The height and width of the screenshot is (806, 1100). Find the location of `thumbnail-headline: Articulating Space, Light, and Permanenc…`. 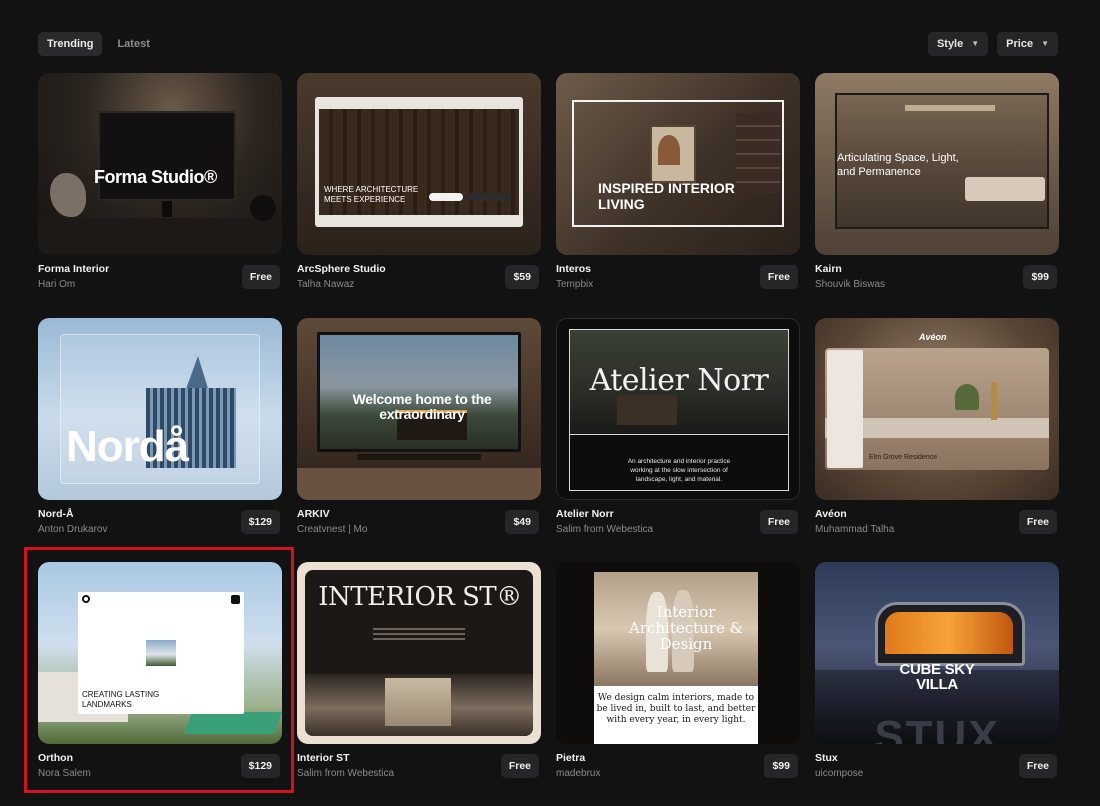

thumbnail-headline: Articulating Space, Light, and Permanenc… is located at coordinates (898, 165).